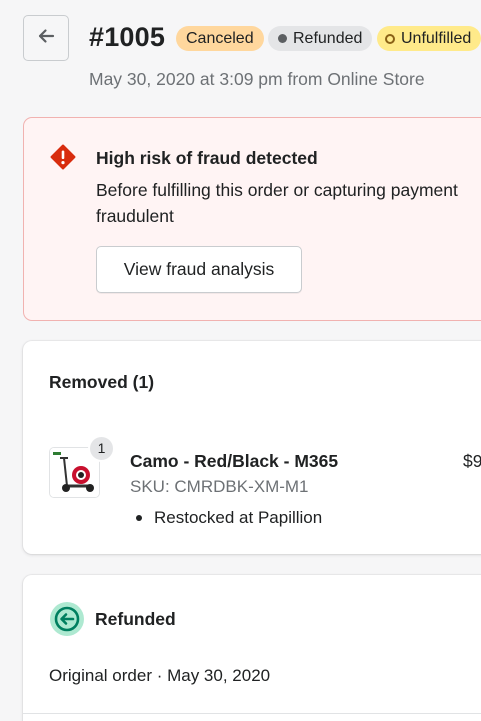 The height and width of the screenshot is (721, 481). I want to click on status-badge-refunded: Refunded, so click(320, 38).